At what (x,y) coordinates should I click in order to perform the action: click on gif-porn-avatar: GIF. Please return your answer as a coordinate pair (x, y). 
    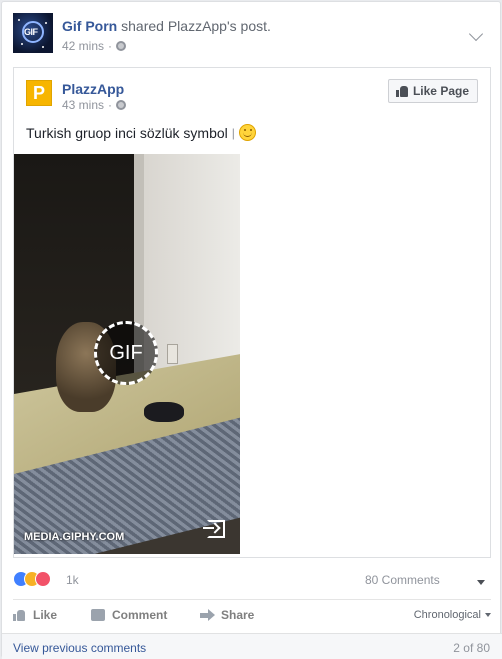
    Looking at the image, I should click on (33, 33).